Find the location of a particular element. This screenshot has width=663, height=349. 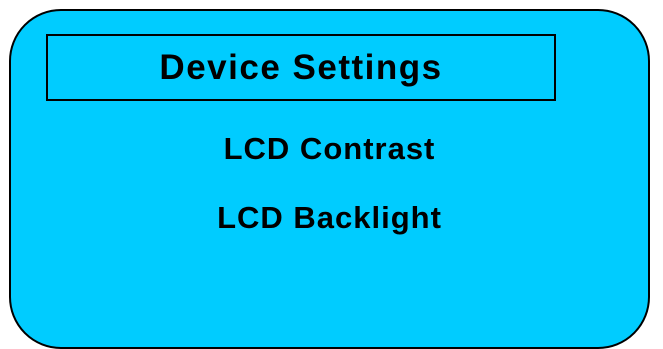

menu-item-label: LCD Backlight is located at coordinates (329, 217).